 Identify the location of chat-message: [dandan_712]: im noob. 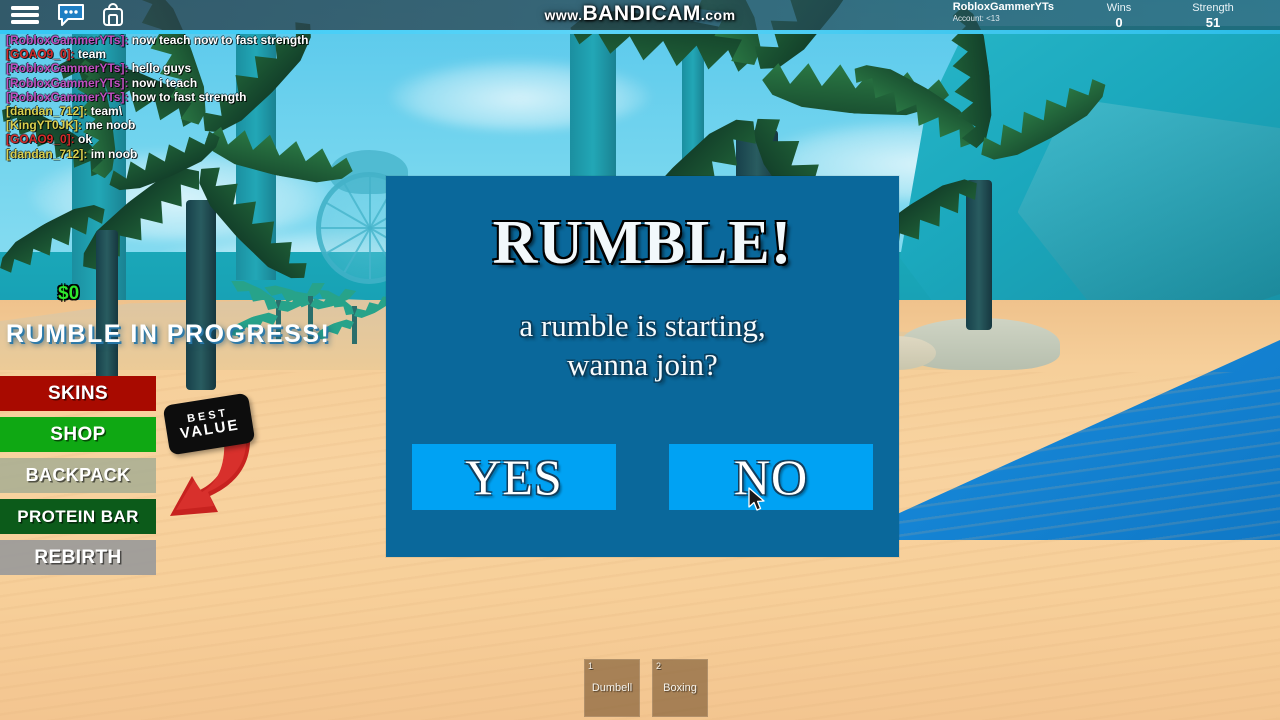
(216, 154).